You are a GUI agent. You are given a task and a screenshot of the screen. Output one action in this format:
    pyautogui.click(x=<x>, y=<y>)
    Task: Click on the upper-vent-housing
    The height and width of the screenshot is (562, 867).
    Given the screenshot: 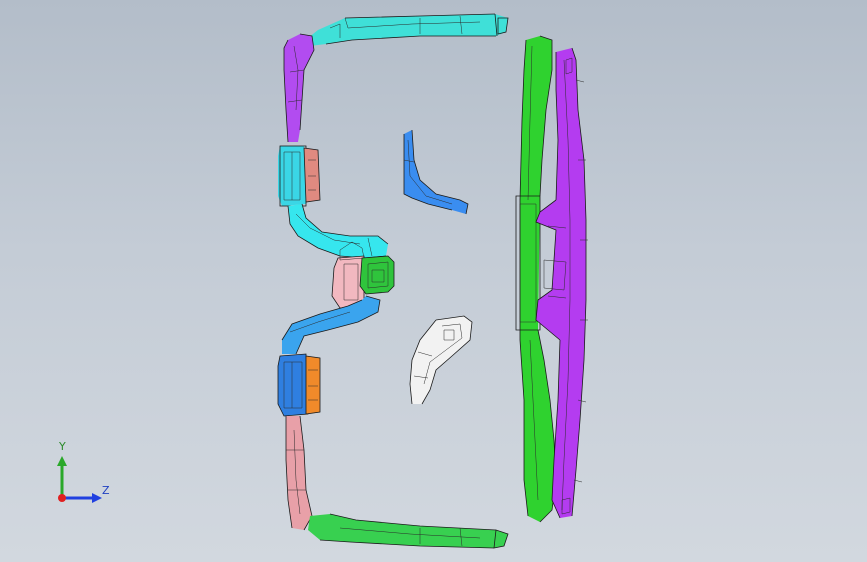 What is the action you would take?
    pyautogui.click(x=292, y=176)
    